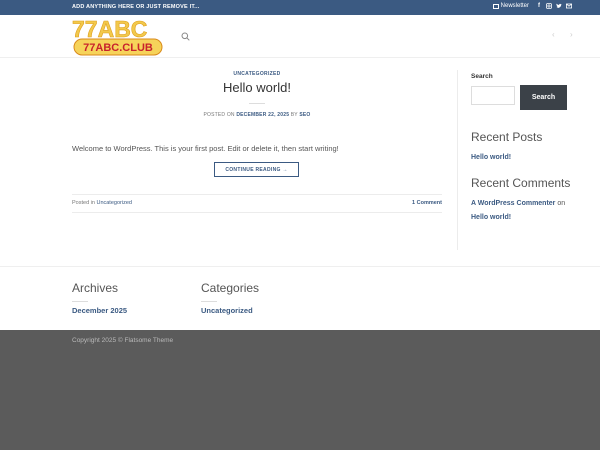 The height and width of the screenshot is (450, 600). What do you see at coordinates (507, 137) in the screenshot?
I see `recent-posts-title: Recent Posts` at bounding box center [507, 137].